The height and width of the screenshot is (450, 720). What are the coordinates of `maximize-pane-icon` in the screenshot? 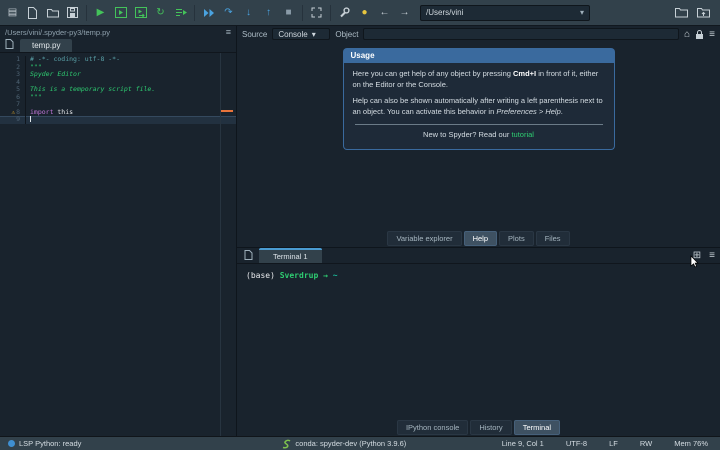 It's located at (316, 13).